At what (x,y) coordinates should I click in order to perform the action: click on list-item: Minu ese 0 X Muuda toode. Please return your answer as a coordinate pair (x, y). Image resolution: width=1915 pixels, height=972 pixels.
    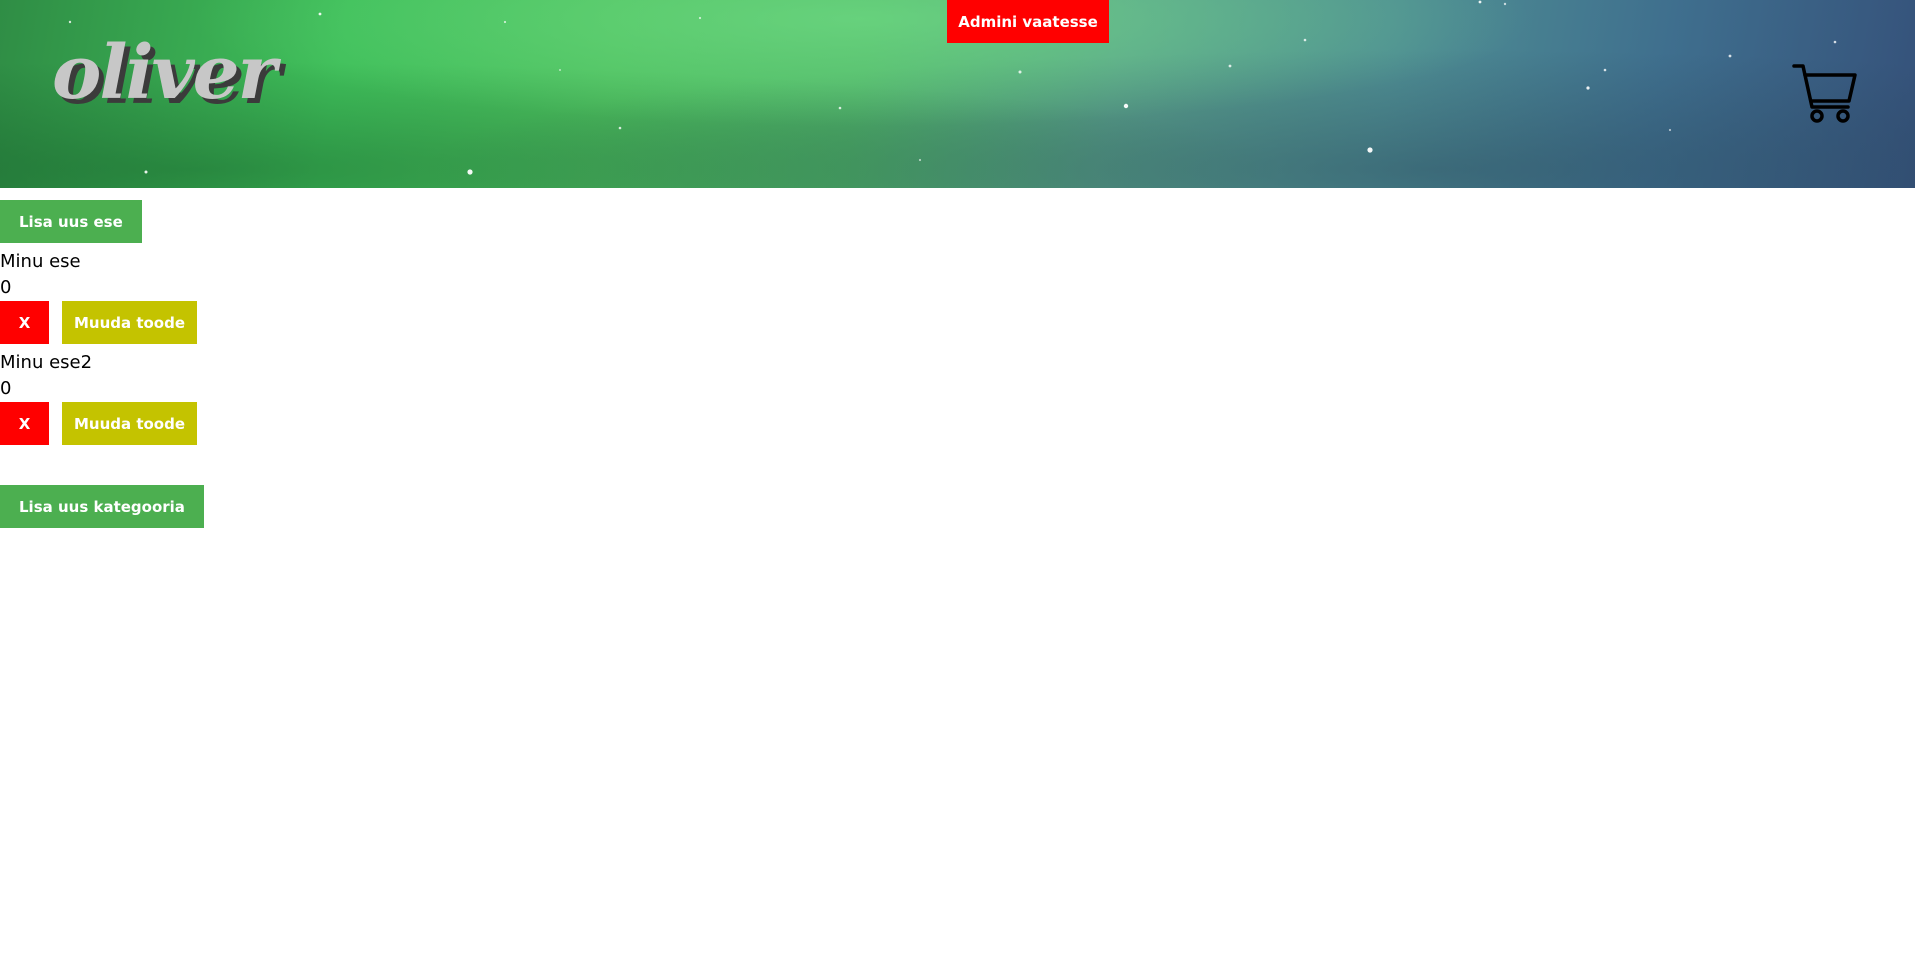
    Looking at the image, I should click on (200, 296).